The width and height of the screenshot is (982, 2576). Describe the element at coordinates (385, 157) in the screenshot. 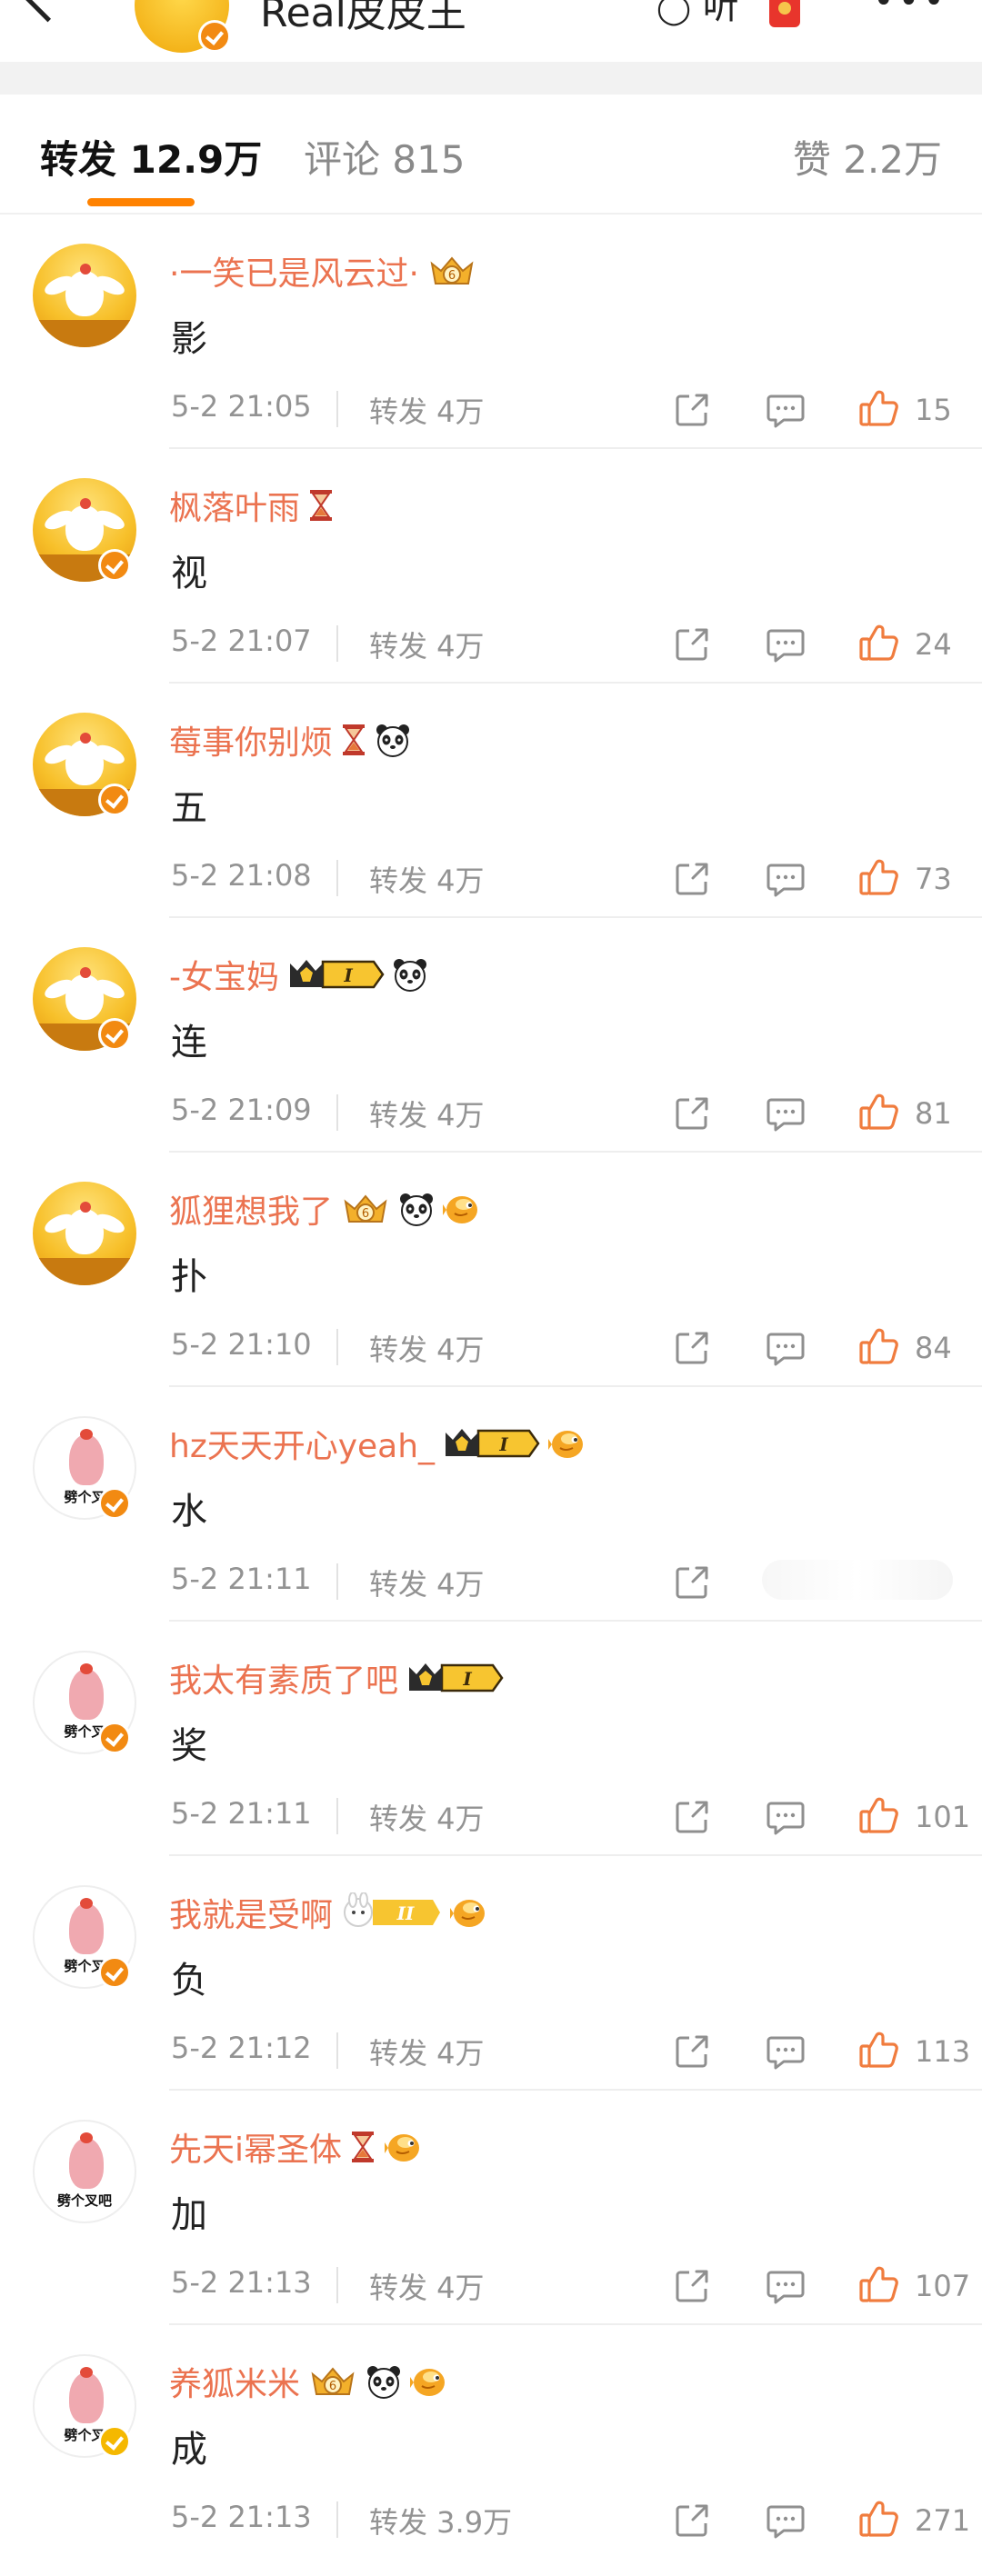

I see `tab-comment: 评论 815` at that location.